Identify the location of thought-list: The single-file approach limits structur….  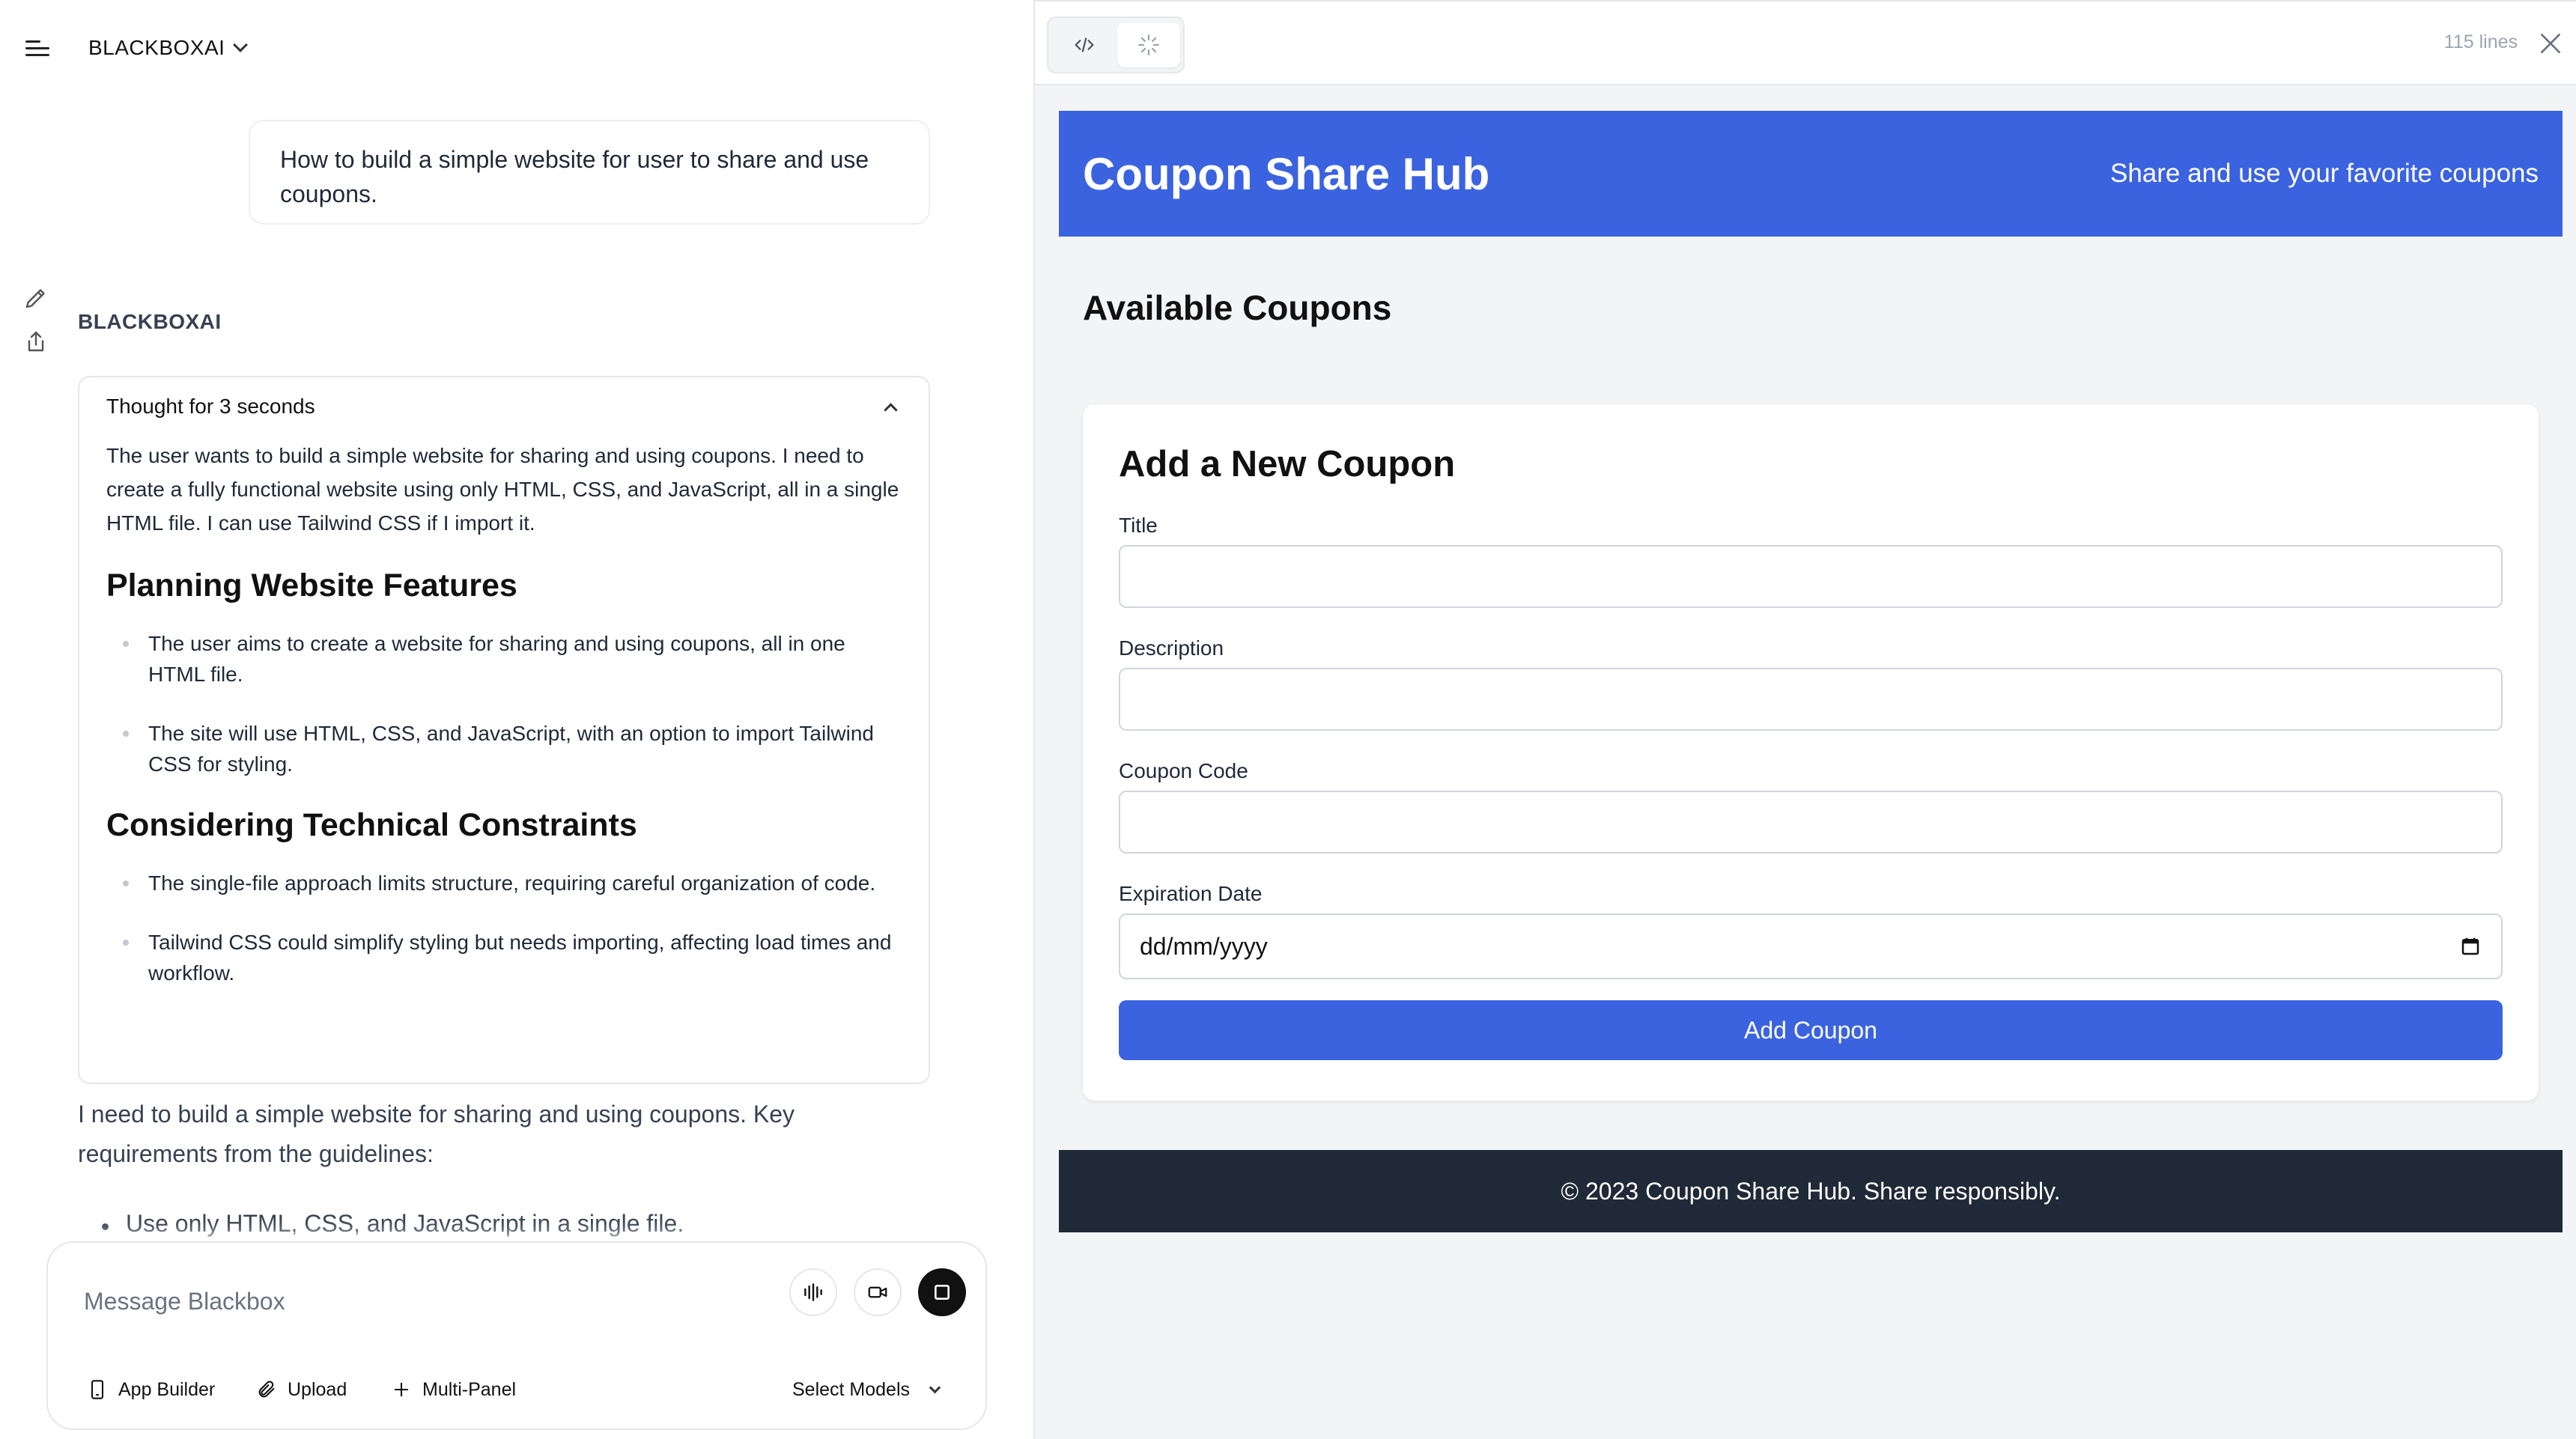
(504, 928).